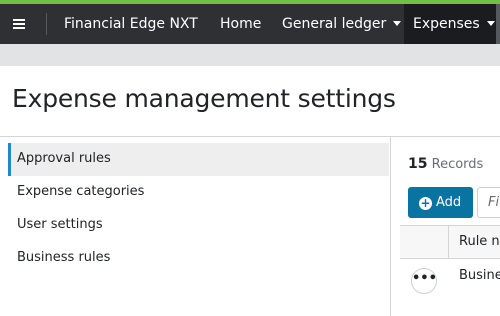  What do you see at coordinates (479, 275) in the screenshot?
I see `table-row-rule-name: Busine` at bounding box center [479, 275].